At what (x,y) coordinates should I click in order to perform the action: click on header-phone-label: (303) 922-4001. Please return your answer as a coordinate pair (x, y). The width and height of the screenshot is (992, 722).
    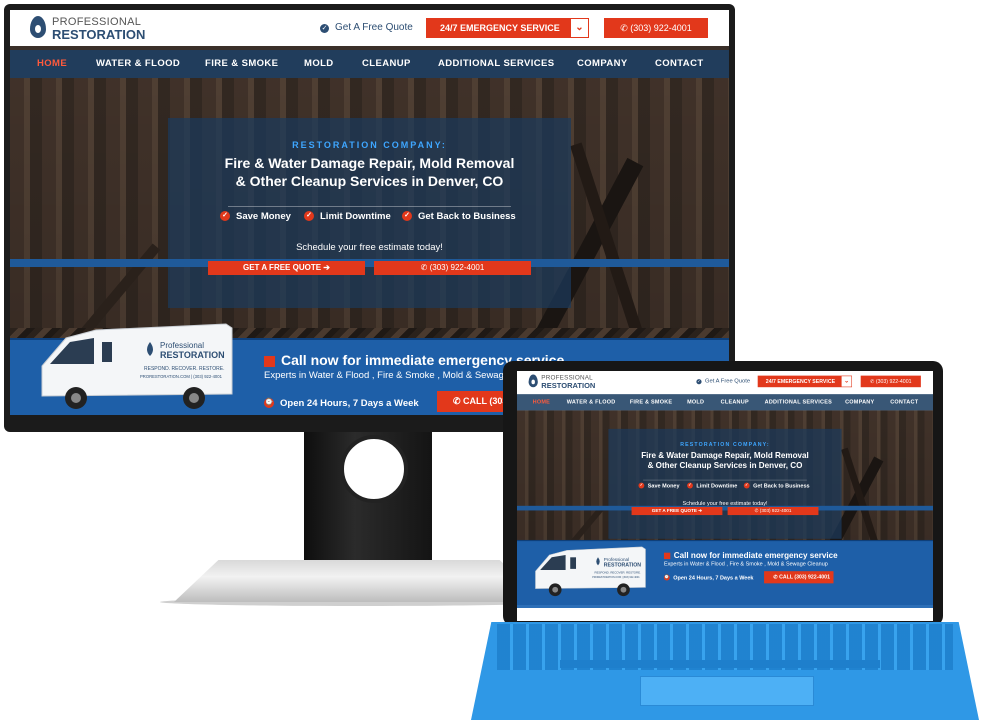
    Looking at the image, I should click on (893, 381).